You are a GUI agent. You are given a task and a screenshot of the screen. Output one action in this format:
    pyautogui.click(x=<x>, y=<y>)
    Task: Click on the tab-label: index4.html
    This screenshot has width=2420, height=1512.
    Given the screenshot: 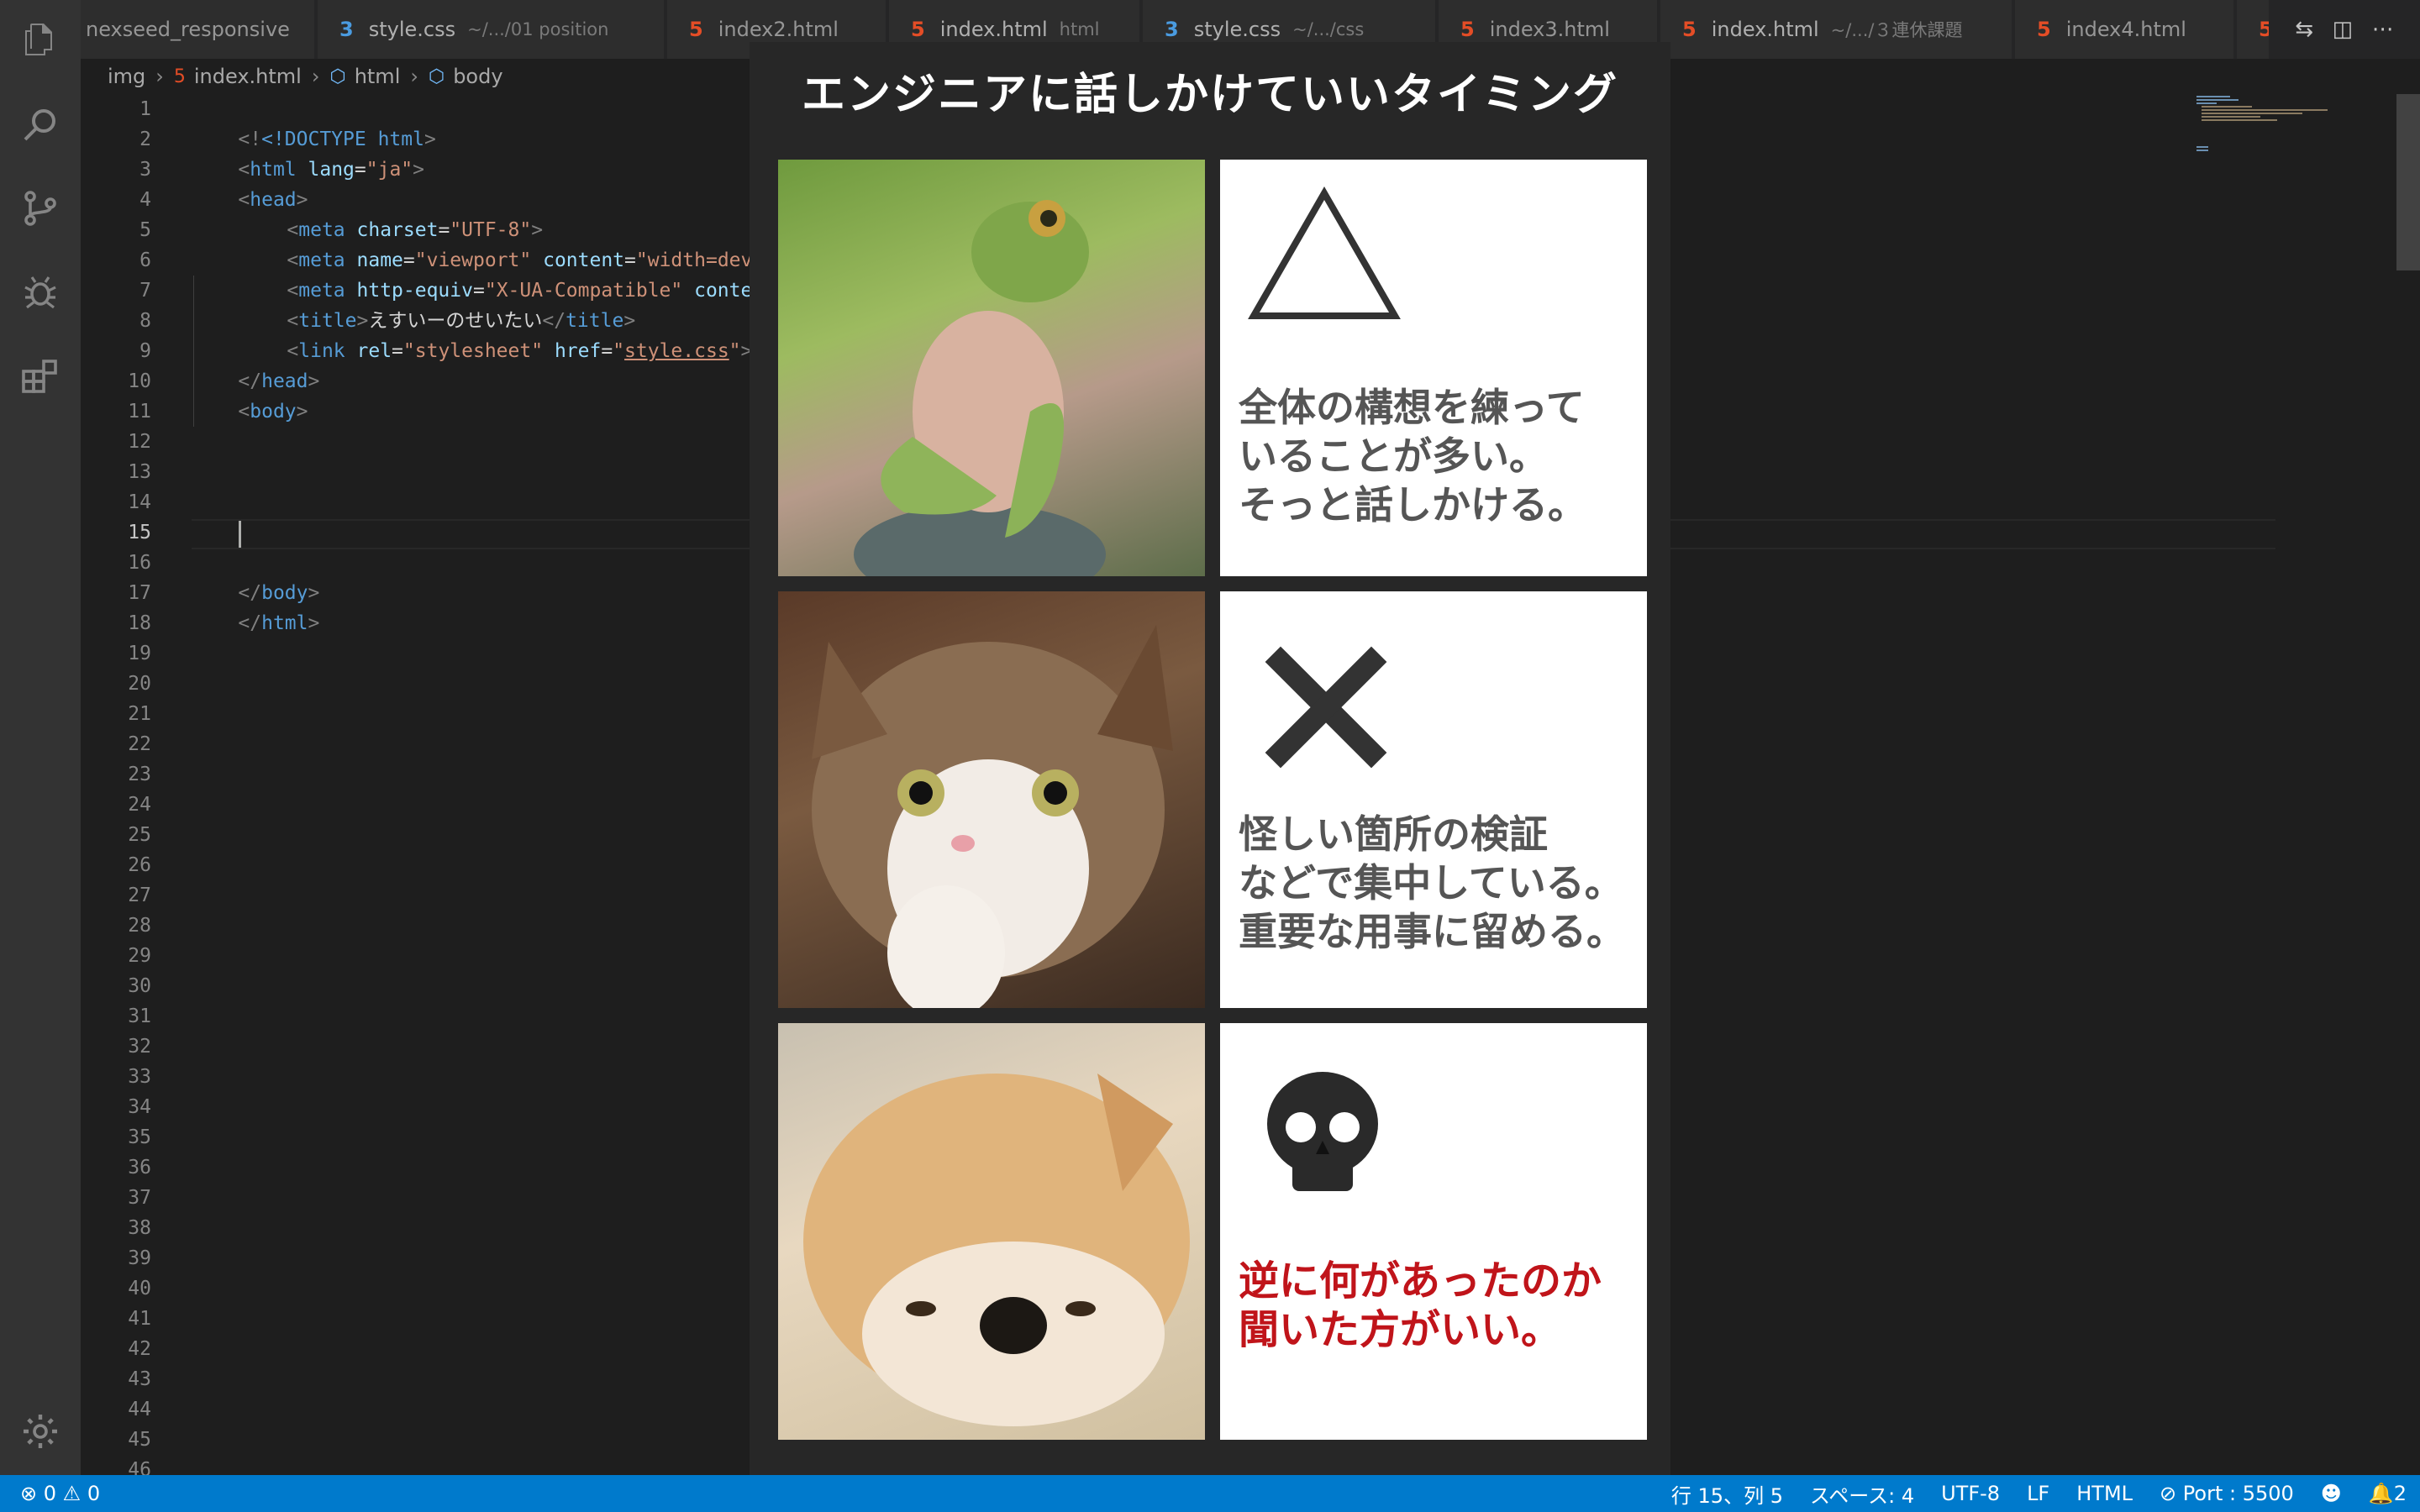 What is the action you would take?
    pyautogui.click(x=2125, y=29)
    